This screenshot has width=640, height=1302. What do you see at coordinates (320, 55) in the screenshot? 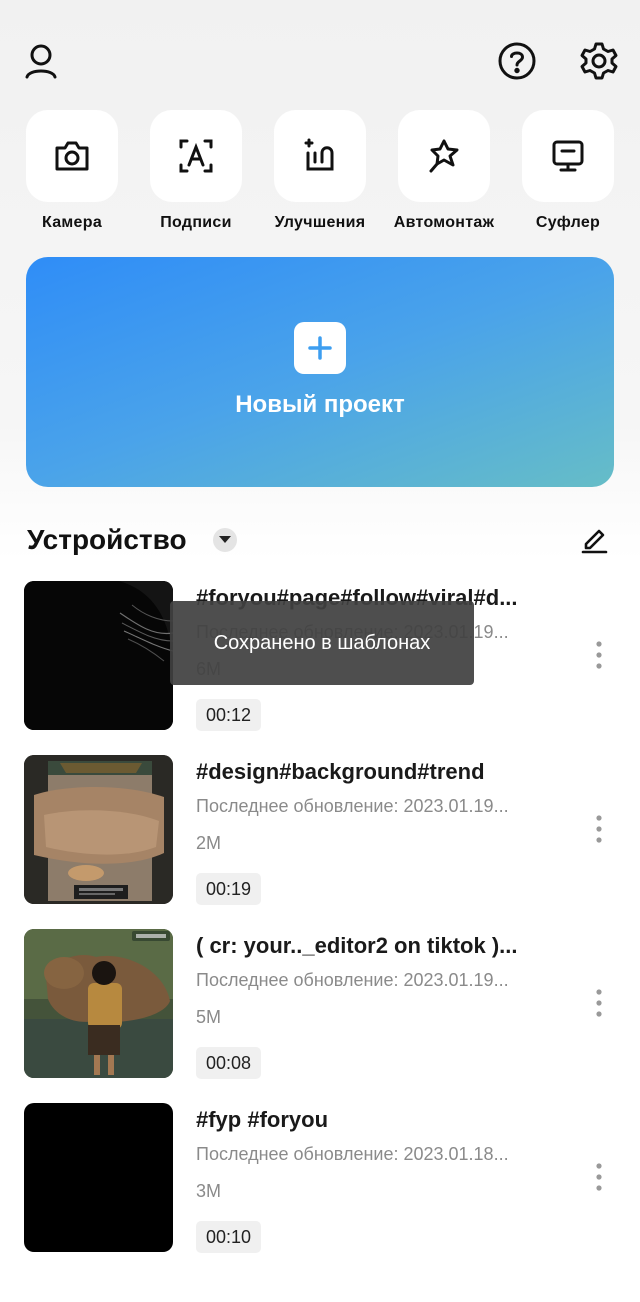
I see `top-bar` at bounding box center [320, 55].